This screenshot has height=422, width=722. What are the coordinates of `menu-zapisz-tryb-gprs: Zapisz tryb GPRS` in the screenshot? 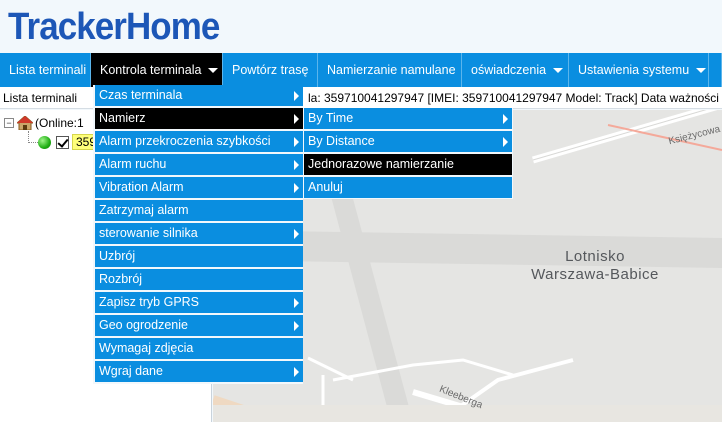 It's located at (199, 302).